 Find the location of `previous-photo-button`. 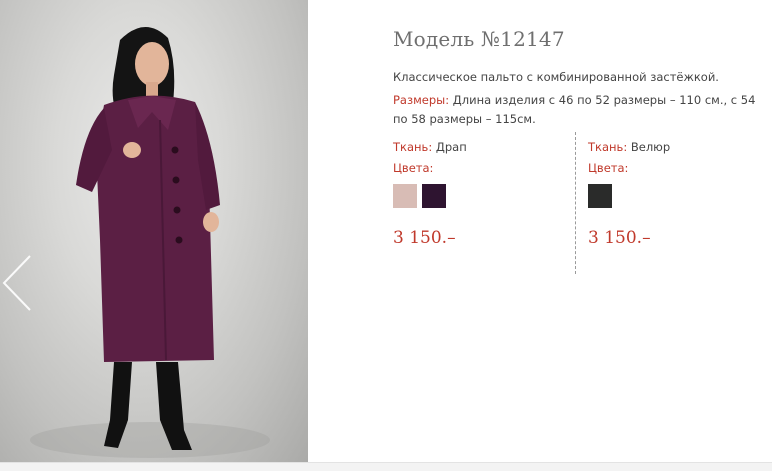

previous-photo-button is located at coordinates (18, 283).